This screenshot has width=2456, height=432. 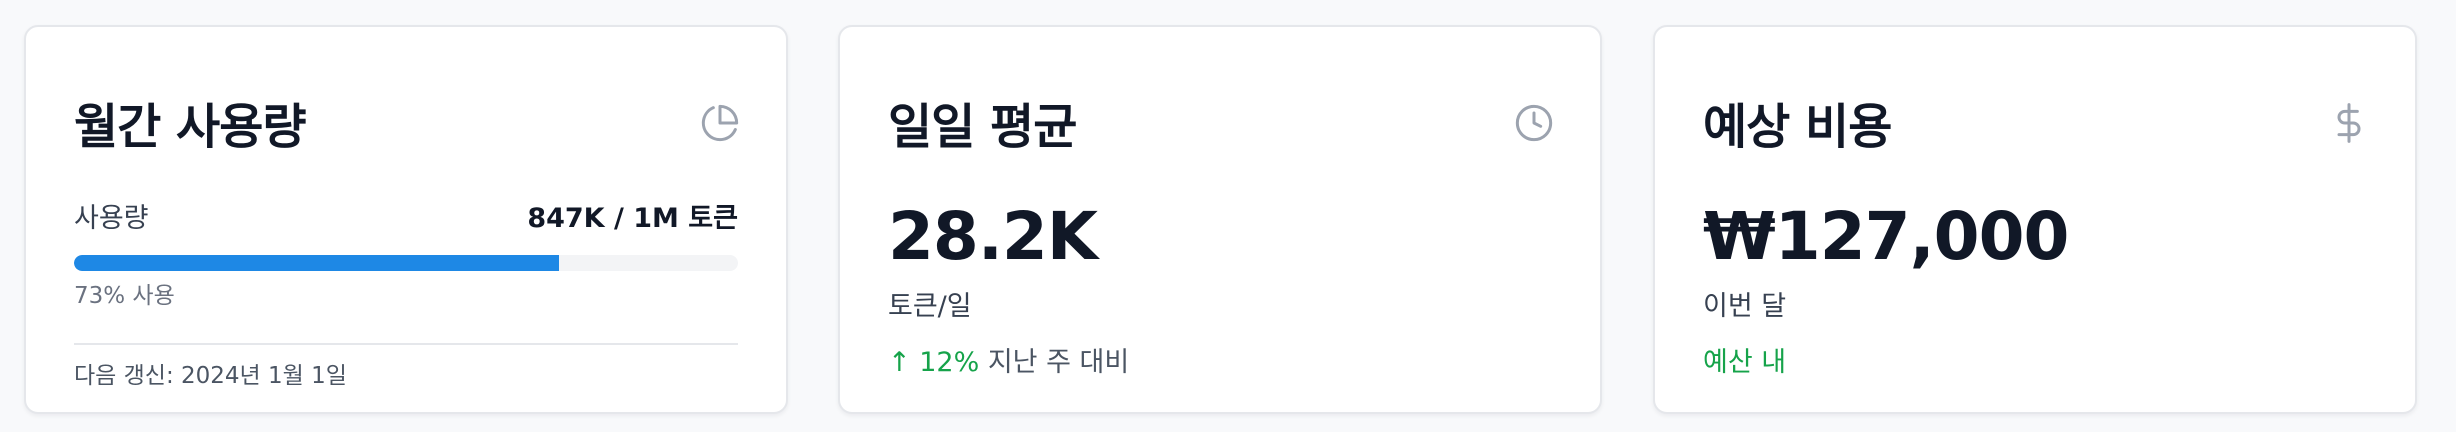 What do you see at coordinates (2349, 123) in the screenshot?
I see `dollar-icon` at bounding box center [2349, 123].